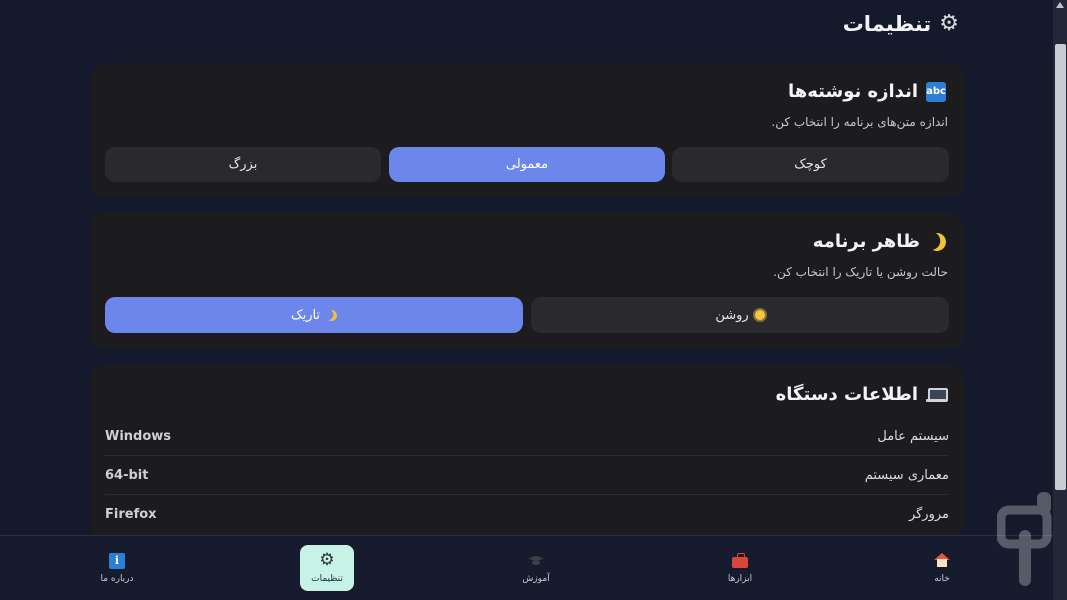 The height and width of the screenshot is (600, 1067). I want to click on theme-dark-button: تاریک, so click(314, 315).